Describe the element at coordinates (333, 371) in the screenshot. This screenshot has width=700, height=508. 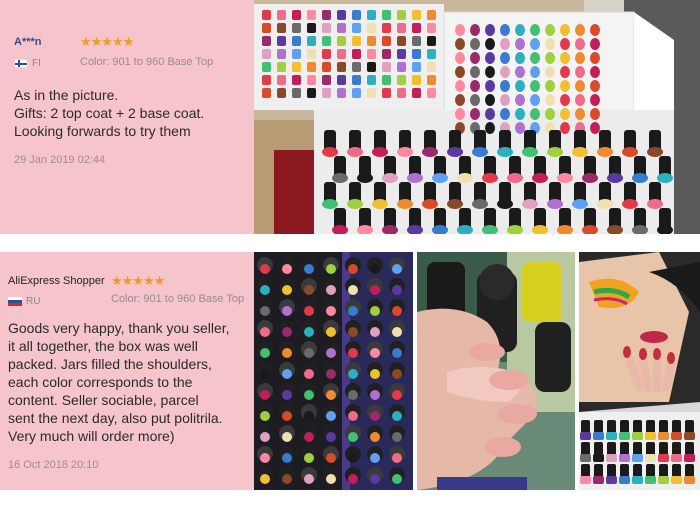
I see `nail-polish-bottles-photo` at that location.